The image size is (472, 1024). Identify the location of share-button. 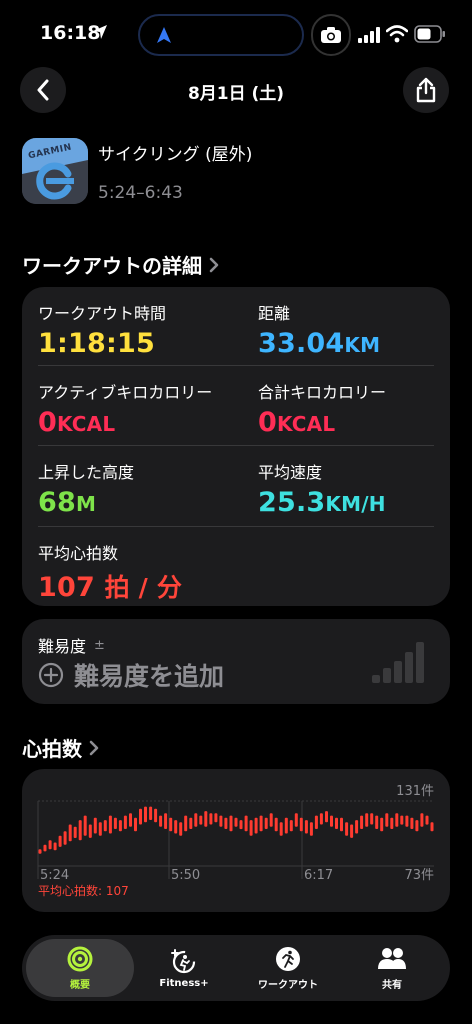
(426, 90).